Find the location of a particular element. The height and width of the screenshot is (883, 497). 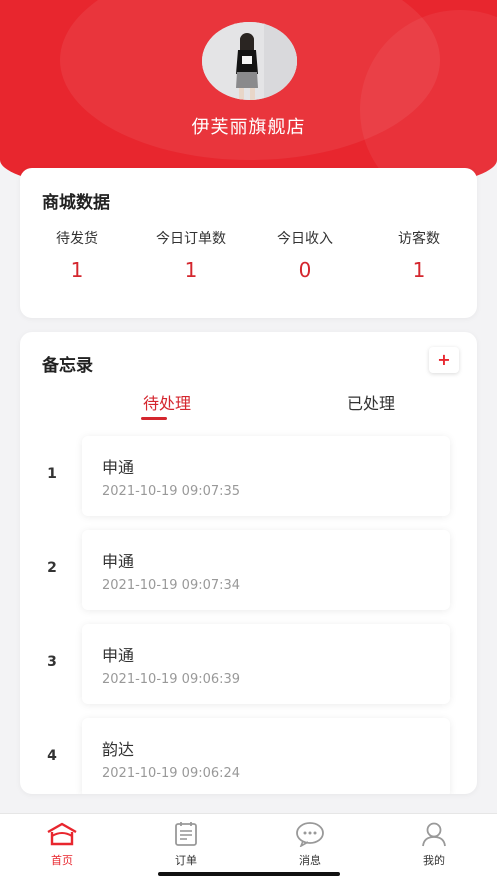

memo-item: 2 申通 2021-10-19 09:07:34 is located at coordinates (248, 570).